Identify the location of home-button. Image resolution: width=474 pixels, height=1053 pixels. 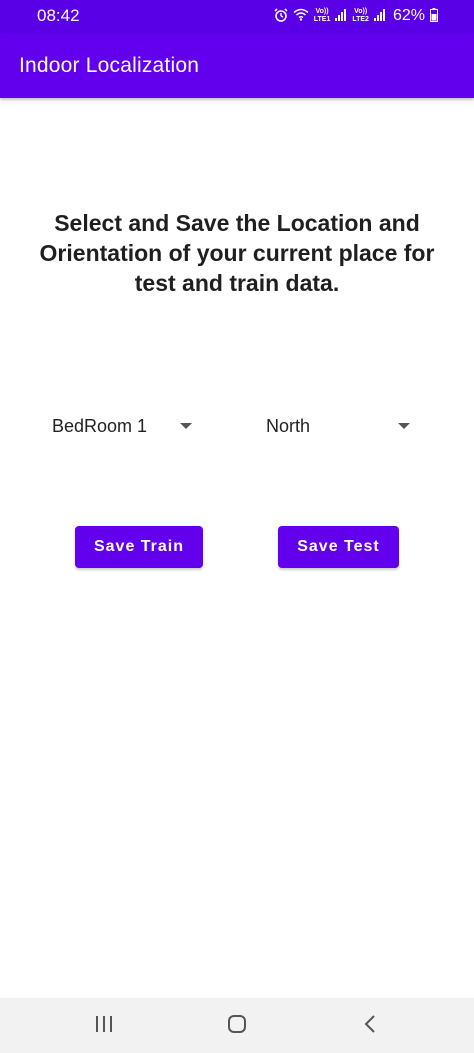
(237, 1026).